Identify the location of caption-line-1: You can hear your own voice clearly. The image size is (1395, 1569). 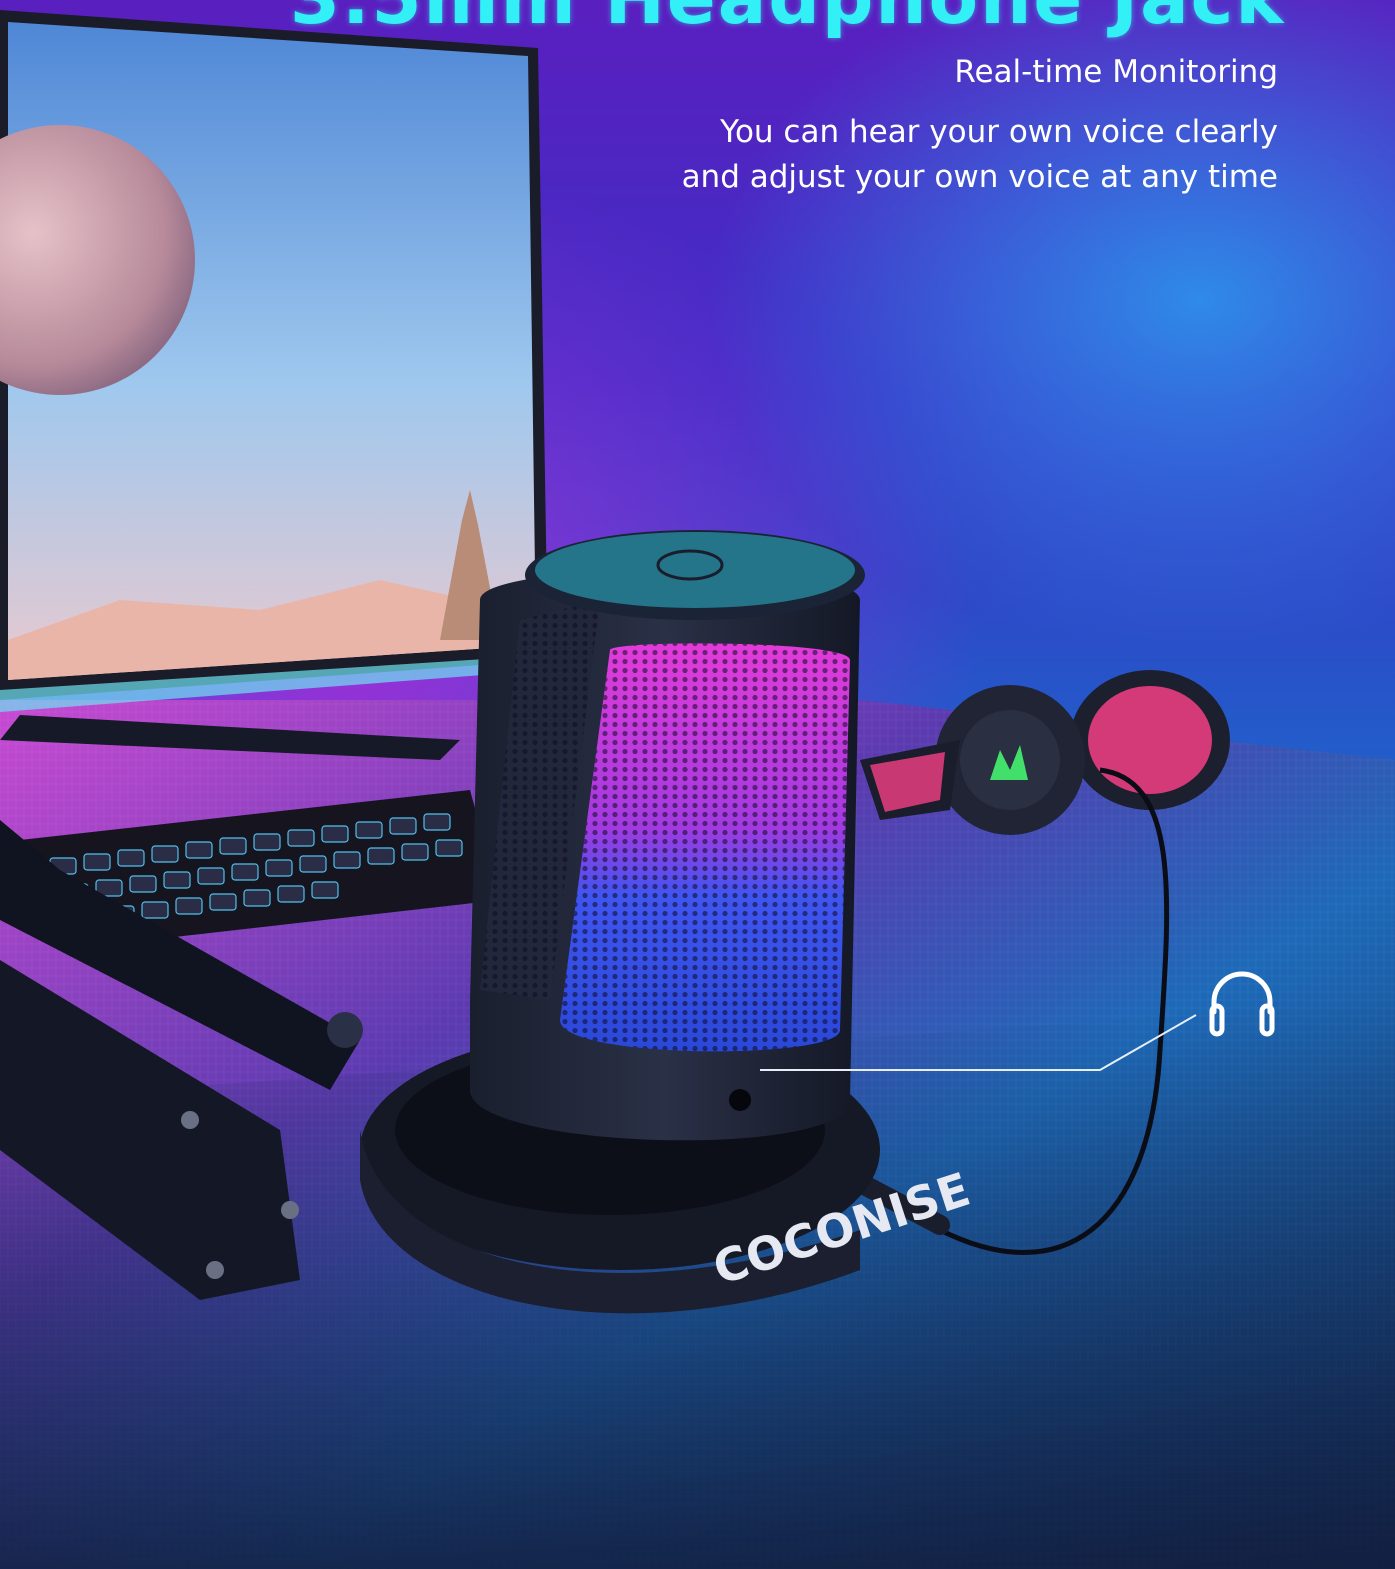
(999, 132).